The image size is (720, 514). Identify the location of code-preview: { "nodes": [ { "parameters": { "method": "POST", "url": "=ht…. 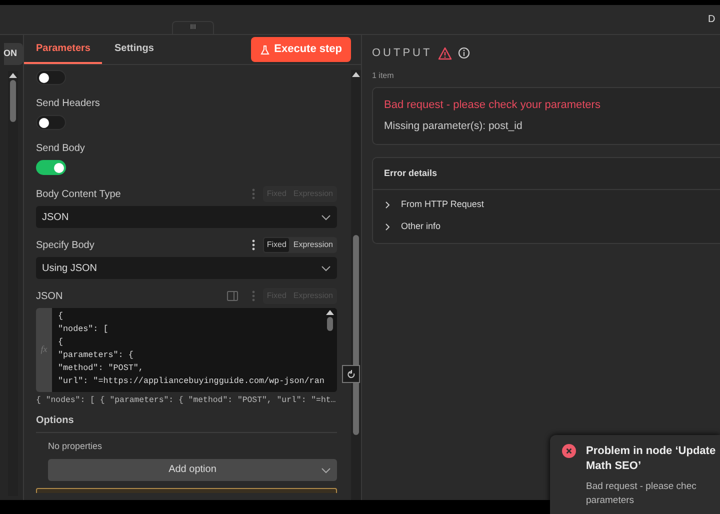
(186, 401).